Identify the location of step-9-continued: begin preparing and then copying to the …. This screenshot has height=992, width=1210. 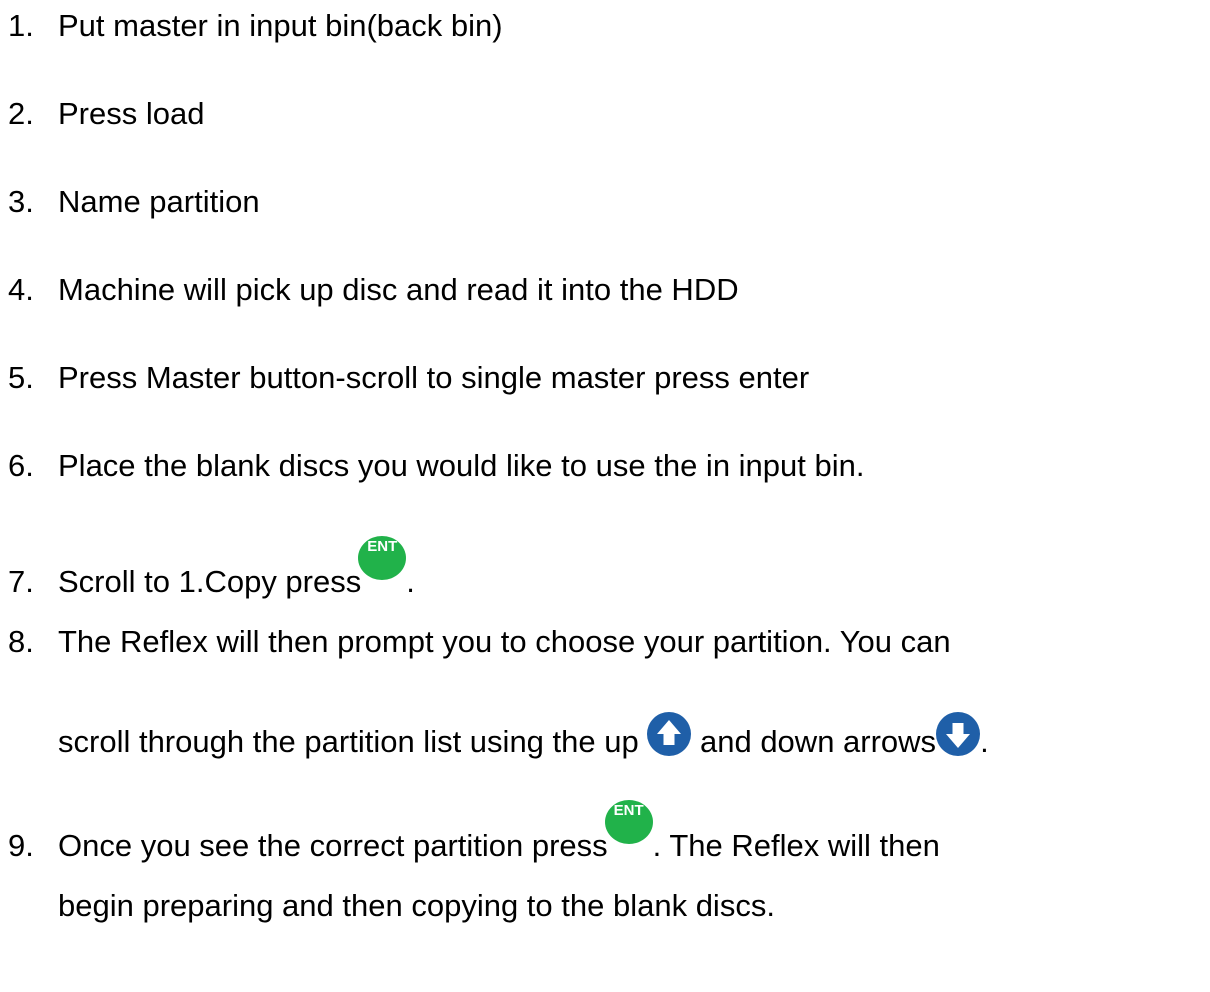
(416, 906).